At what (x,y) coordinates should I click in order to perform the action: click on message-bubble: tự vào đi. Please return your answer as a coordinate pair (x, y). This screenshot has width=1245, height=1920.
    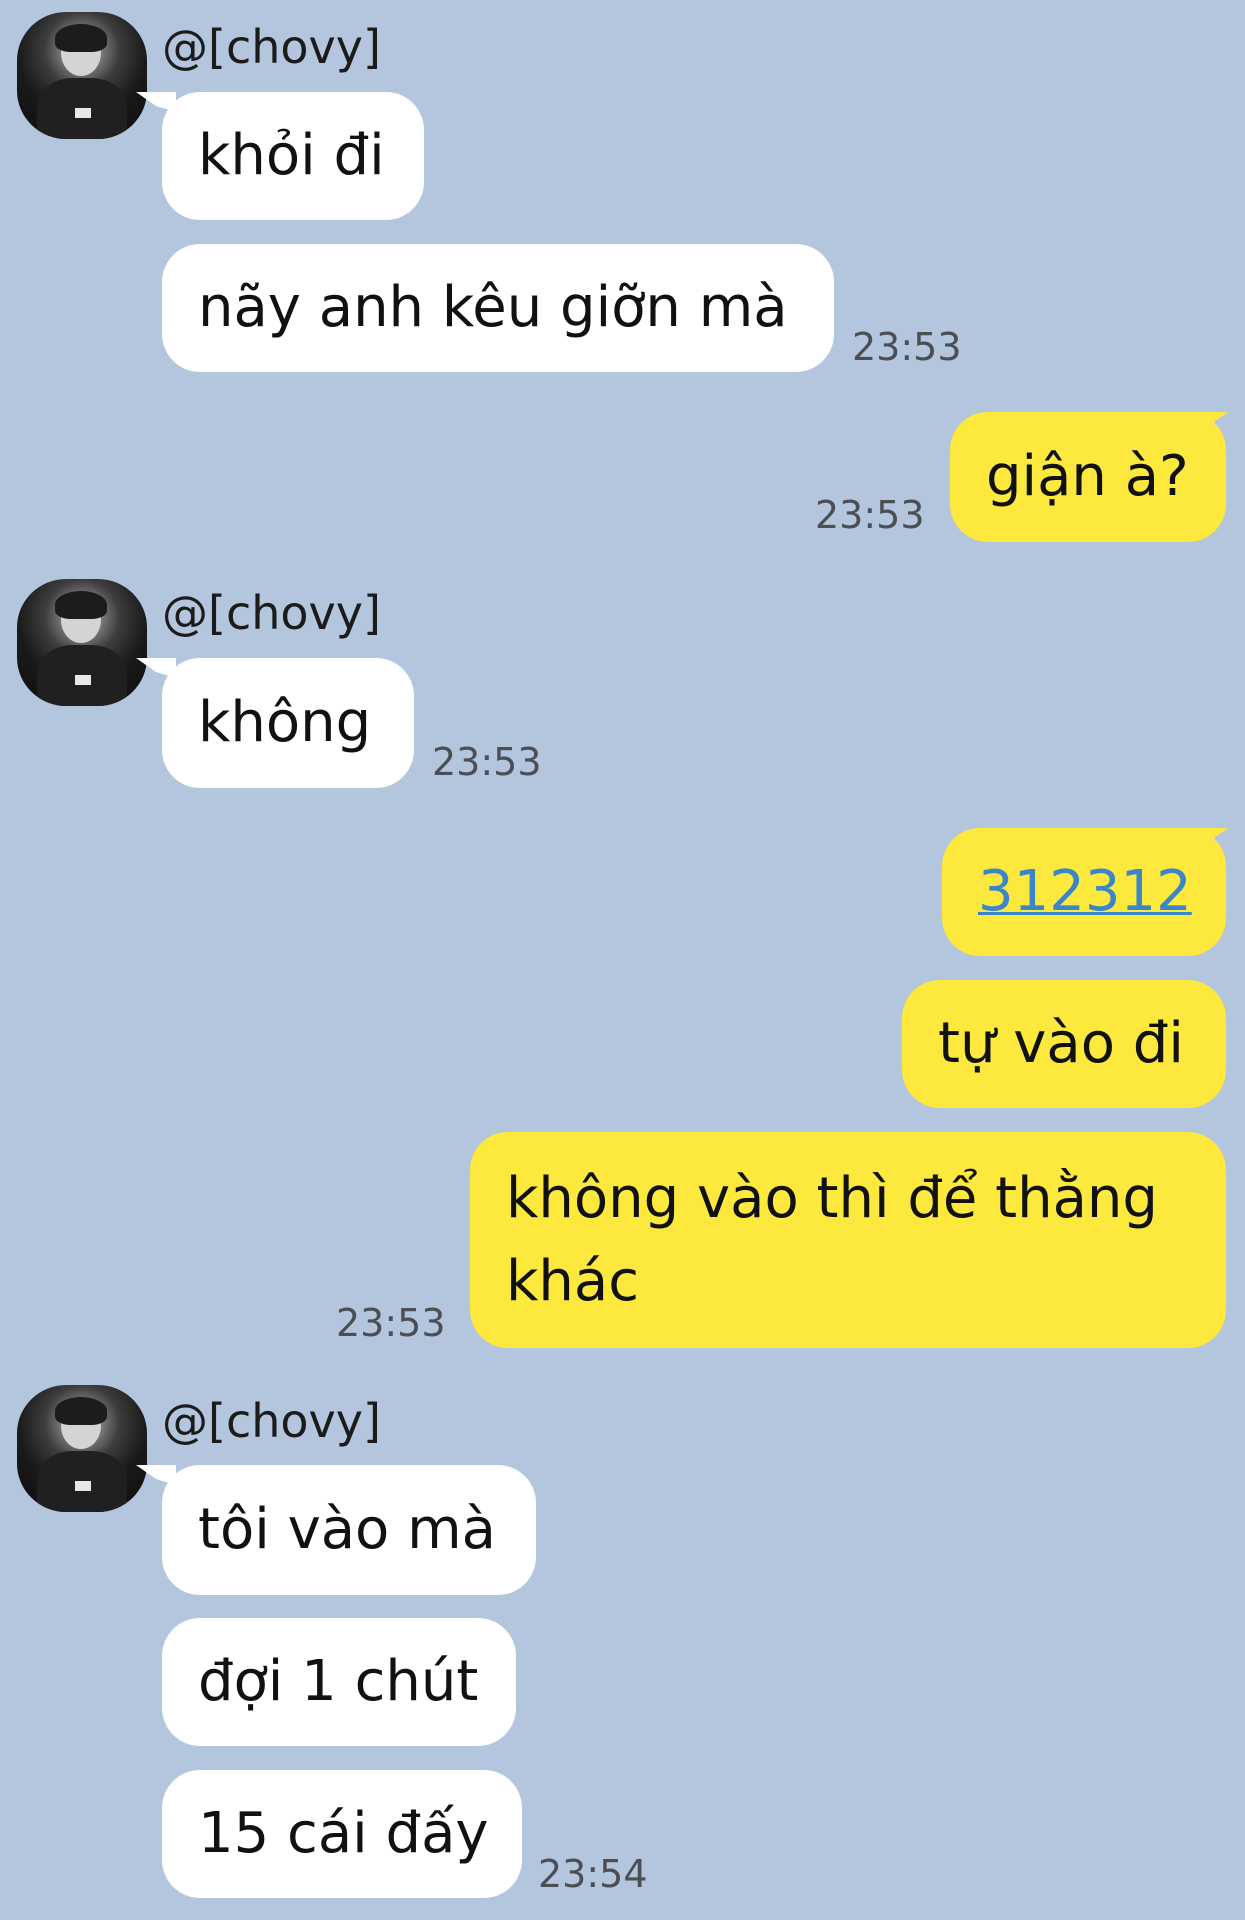
    Looking at the image, I should click on (1064, 1044).